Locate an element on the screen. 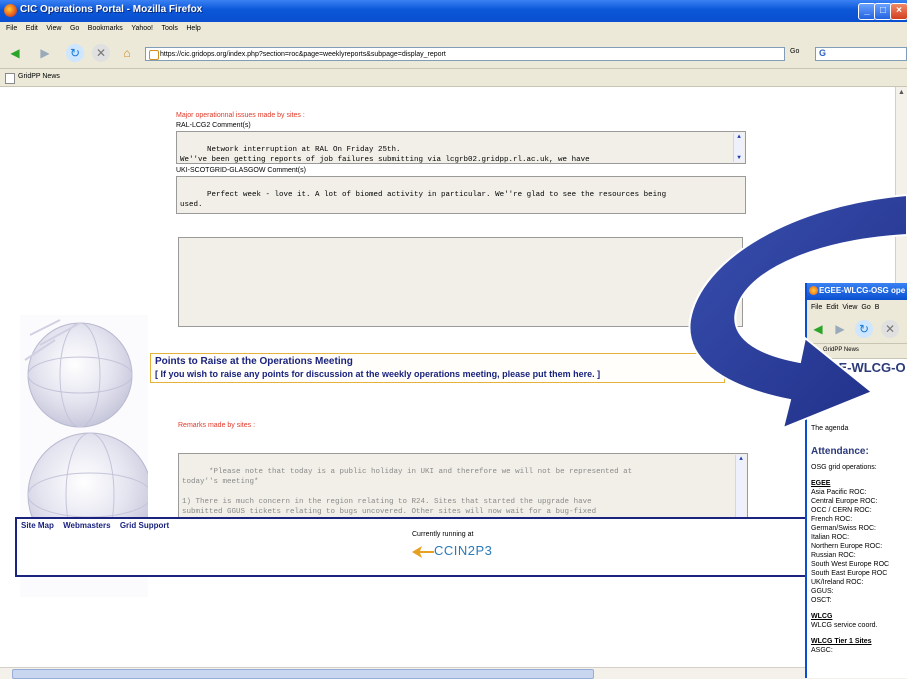 Image resolution: width=907 pixels, height=679 pixels. menu-bookmarks: Bookmarks is located at coordinates (105, 28).